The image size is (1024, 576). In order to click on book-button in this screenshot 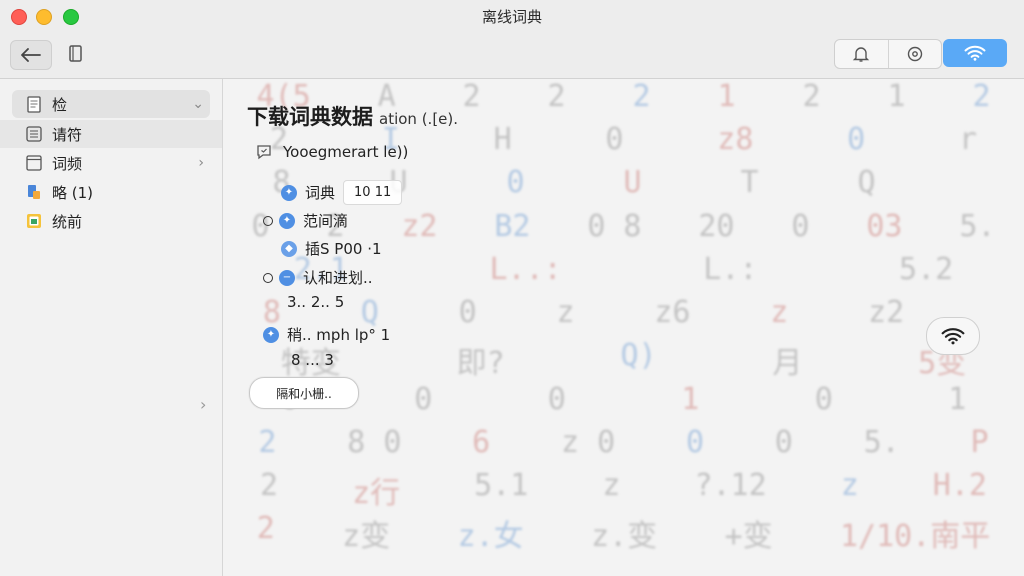, I will do `click(76, 54)`.